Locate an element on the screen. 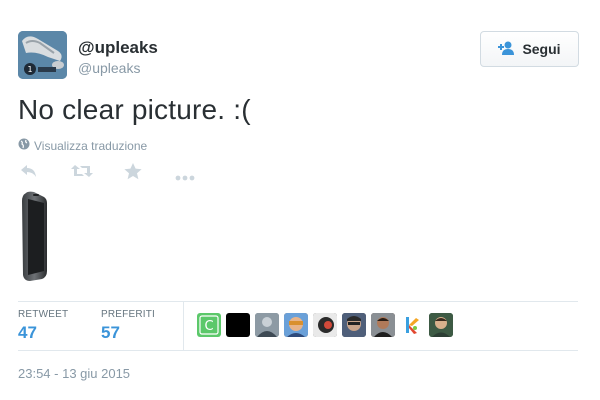 This screenshot has width=600, height=400. translate-link: Visualizza traduzione is located at coordinates (82, 145).